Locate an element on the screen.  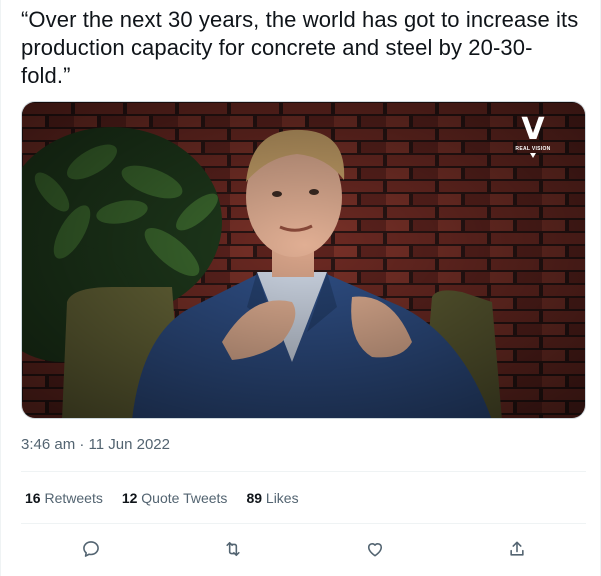
real-vision-logo-text: REAL VISION is located at coordinates (533, 149).